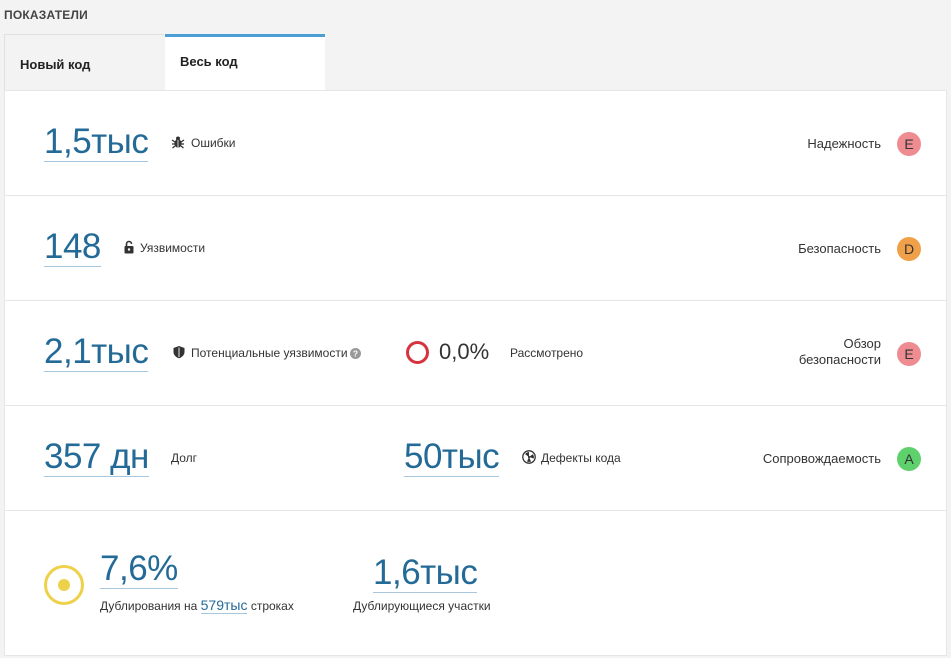 This screenshot has height=658, width=951. What do you see at coordinates (821, 458) in the screenshot?
I see `maintainability-rating-label: Сопровождаемость` at bounding box center [821, 458].